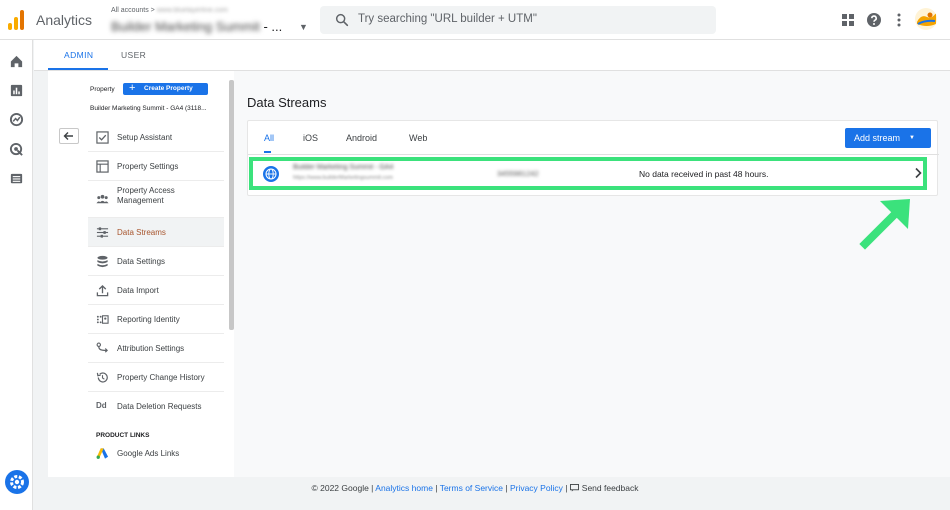 The height and width of the screenshot is (510, 950). I want to click on help-icon, so click(874, 20).